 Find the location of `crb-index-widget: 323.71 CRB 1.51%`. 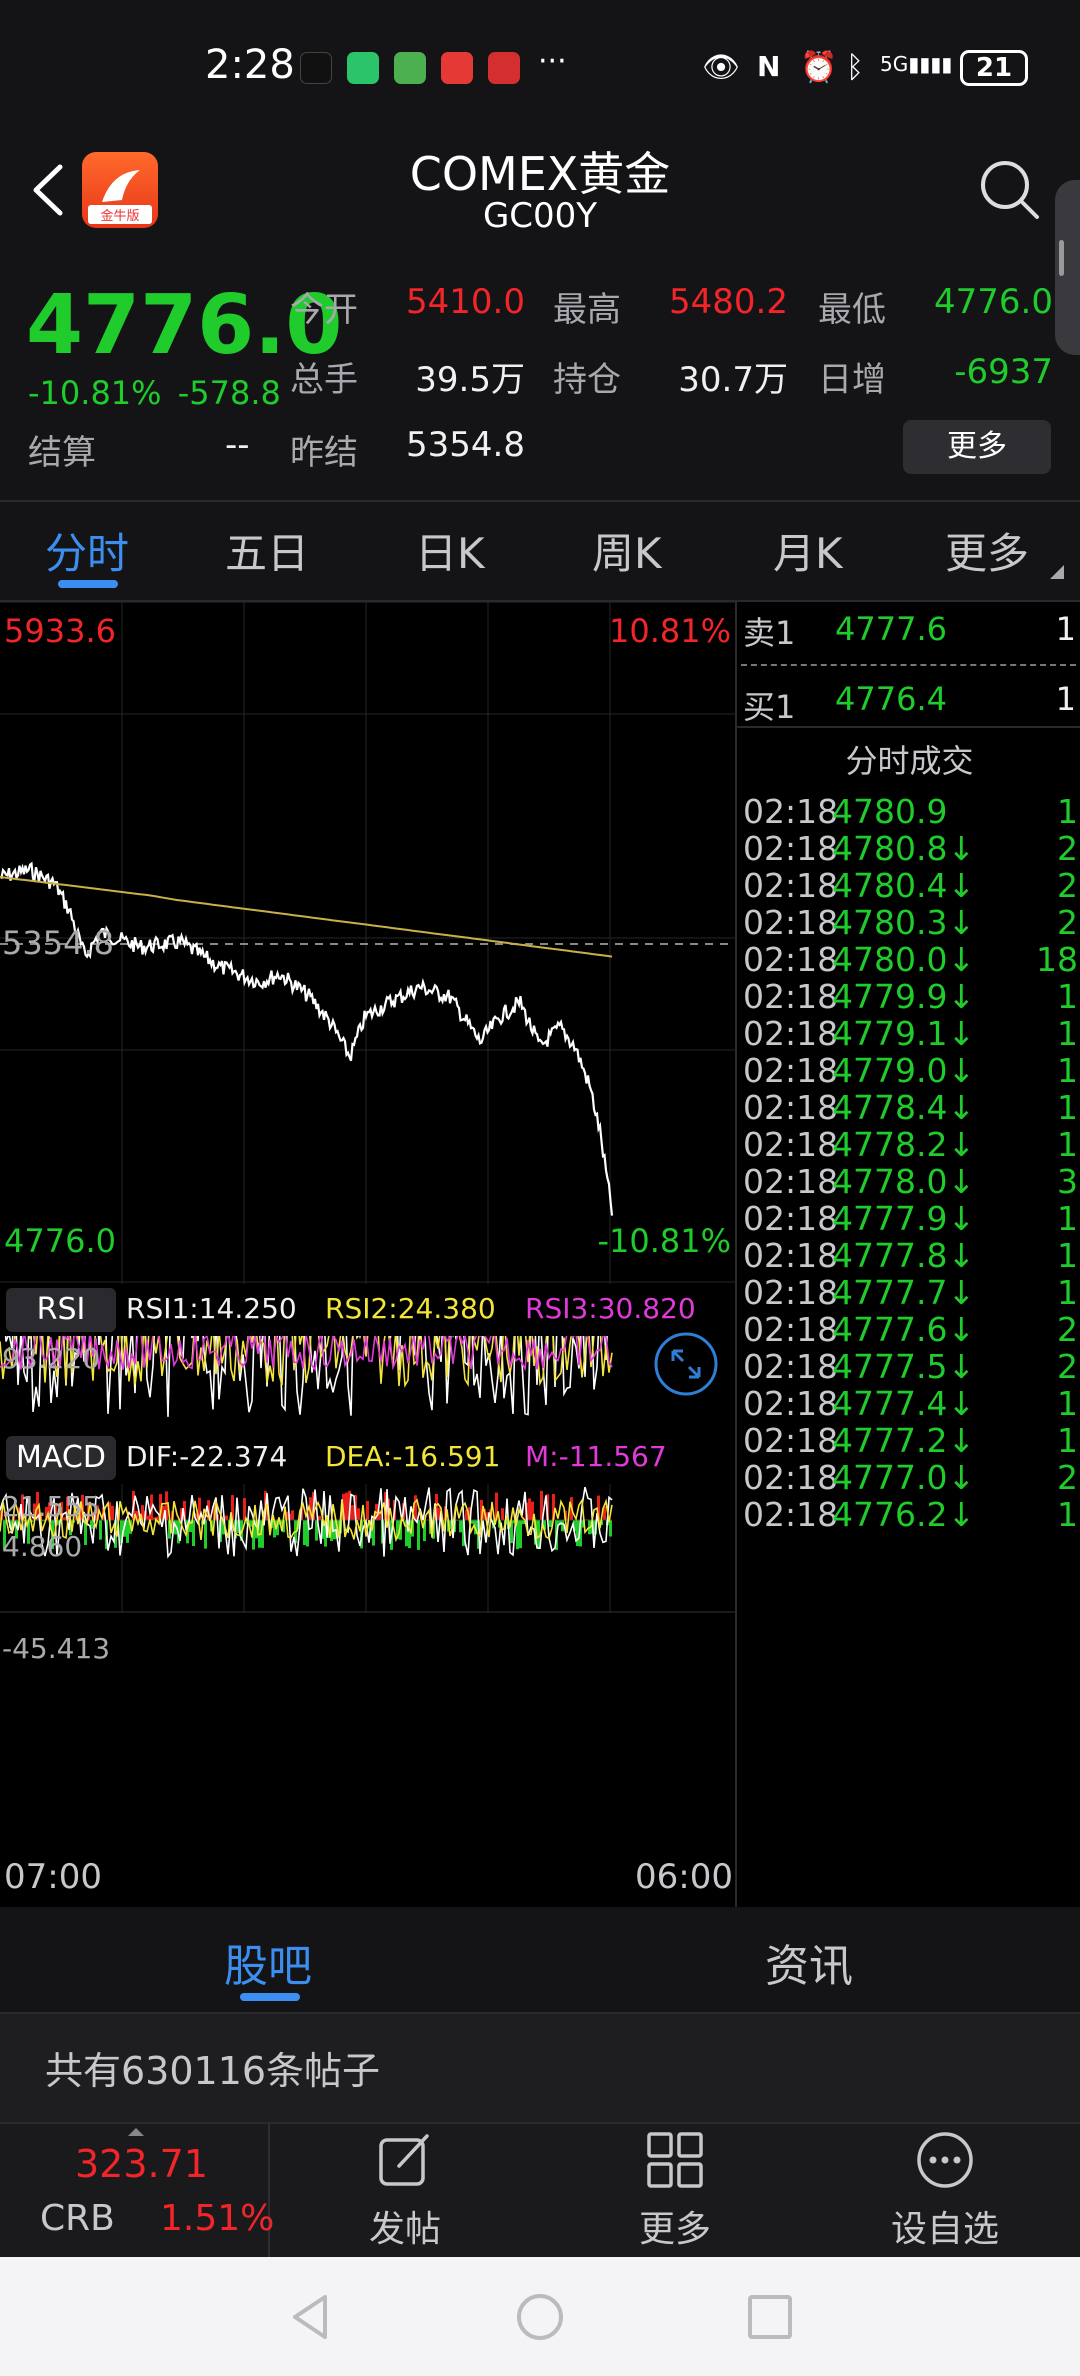

crb-index-widget: 323.71 CRB 1.51% is located at coordinates (137, 2189).